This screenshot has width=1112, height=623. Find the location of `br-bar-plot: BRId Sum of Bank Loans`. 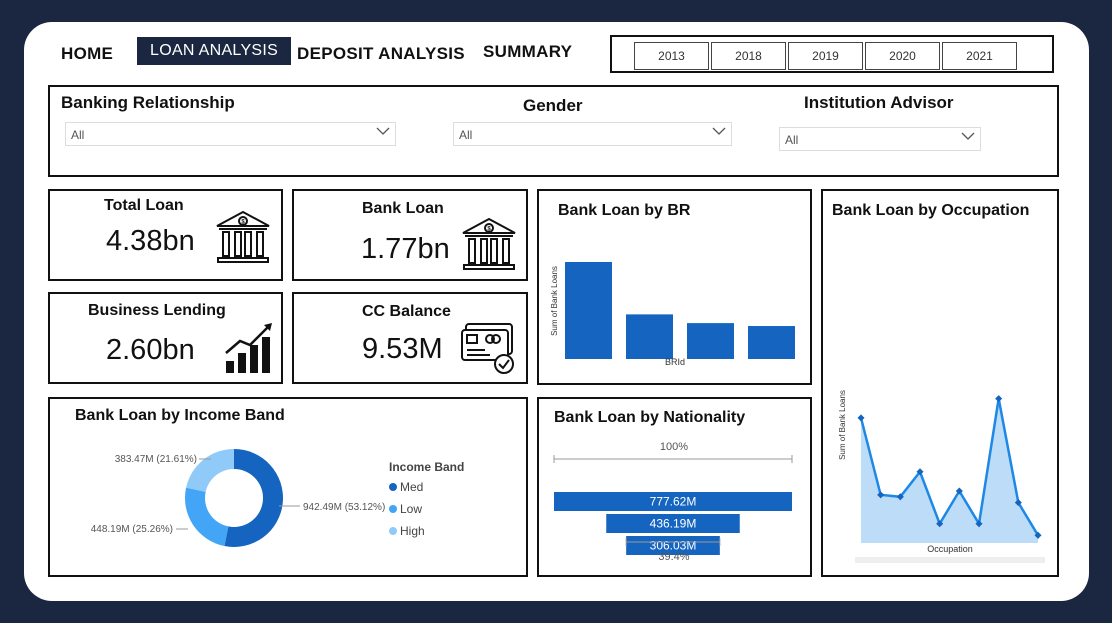

br-bar-plot: BRId Sum of Bank Loans is located at coordinates (672, 314).